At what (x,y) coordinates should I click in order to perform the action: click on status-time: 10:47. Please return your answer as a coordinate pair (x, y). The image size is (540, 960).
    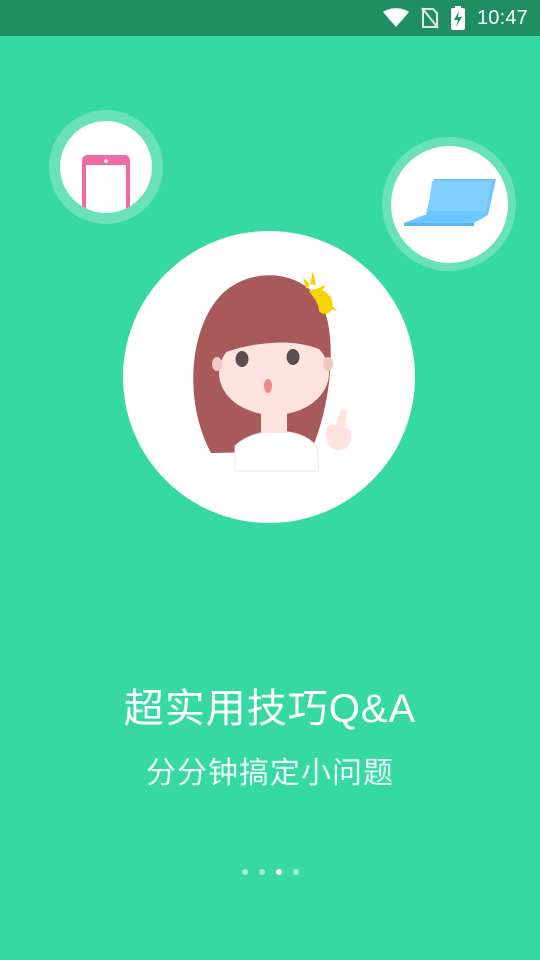
    Looking at the image, I should click on (502, 17).